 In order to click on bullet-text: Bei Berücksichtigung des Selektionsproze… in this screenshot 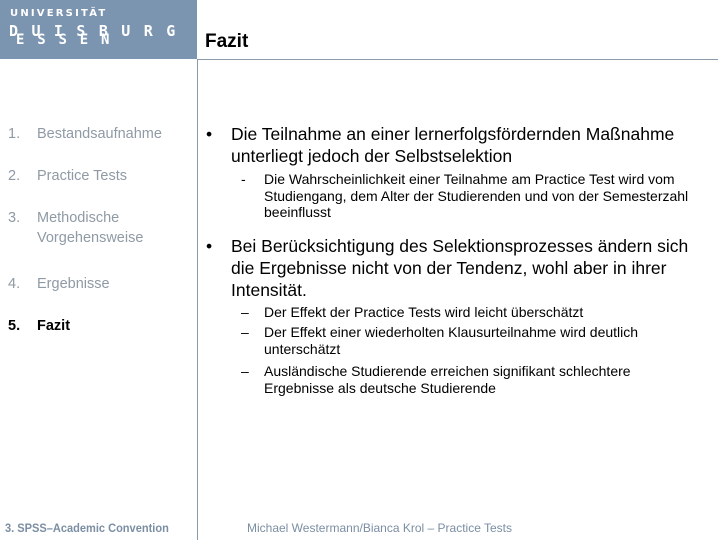, I will do `click(460, 268)`.